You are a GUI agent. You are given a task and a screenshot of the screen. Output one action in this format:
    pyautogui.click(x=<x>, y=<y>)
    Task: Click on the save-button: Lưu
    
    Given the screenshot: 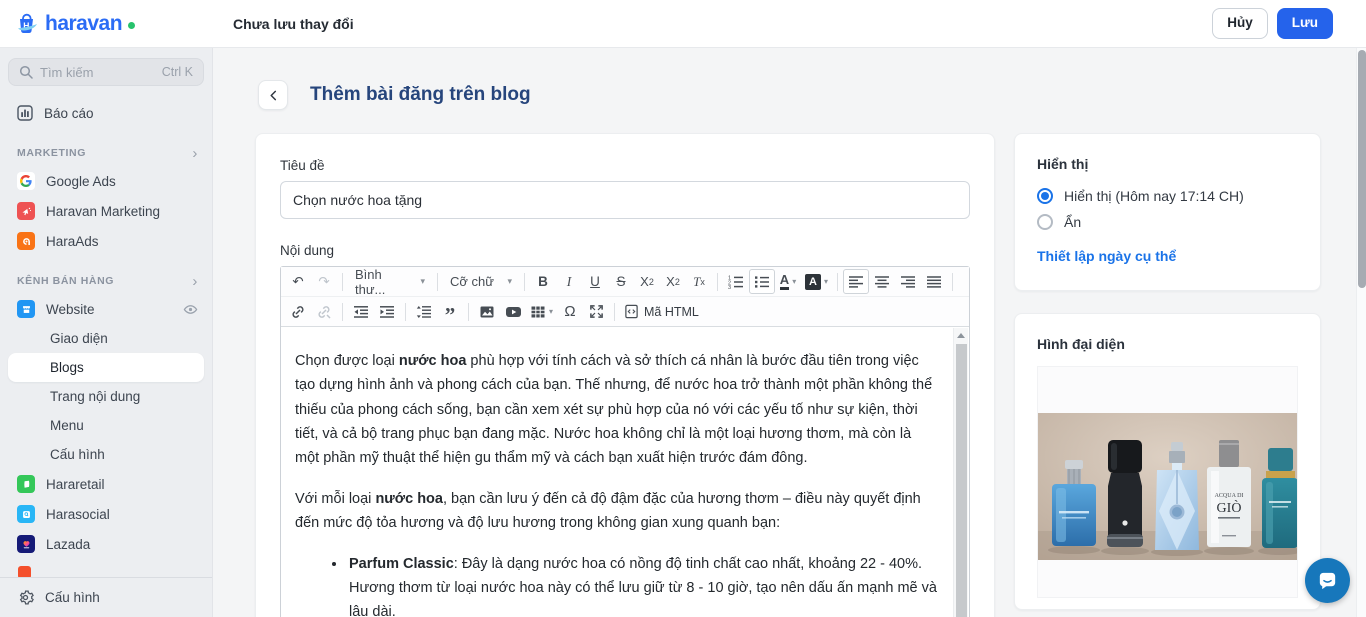 What is the action you would take?
    pyautogui.click(x=1304, y=23)
    